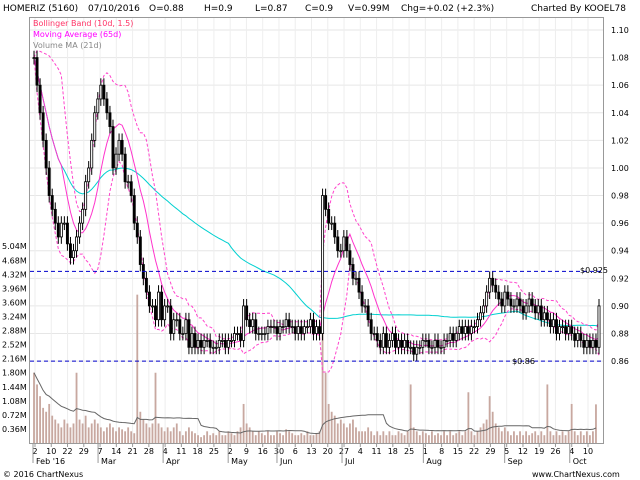 This screenshot has height=480, width=640. What do you see at coordinates (523, 361) in the screenshot?
I see `support-label: $0.86` at bounding box center [523, 361].